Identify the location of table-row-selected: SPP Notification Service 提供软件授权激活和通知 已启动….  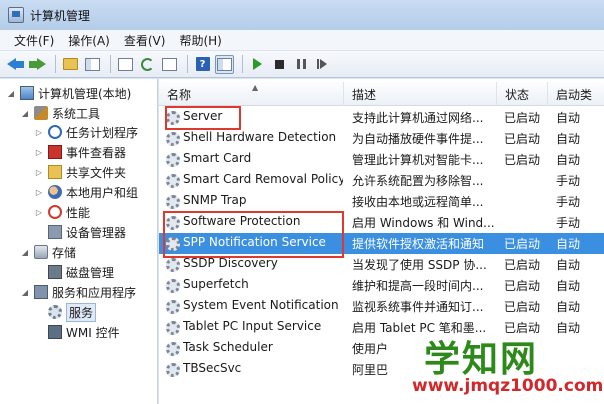
(381, 243).